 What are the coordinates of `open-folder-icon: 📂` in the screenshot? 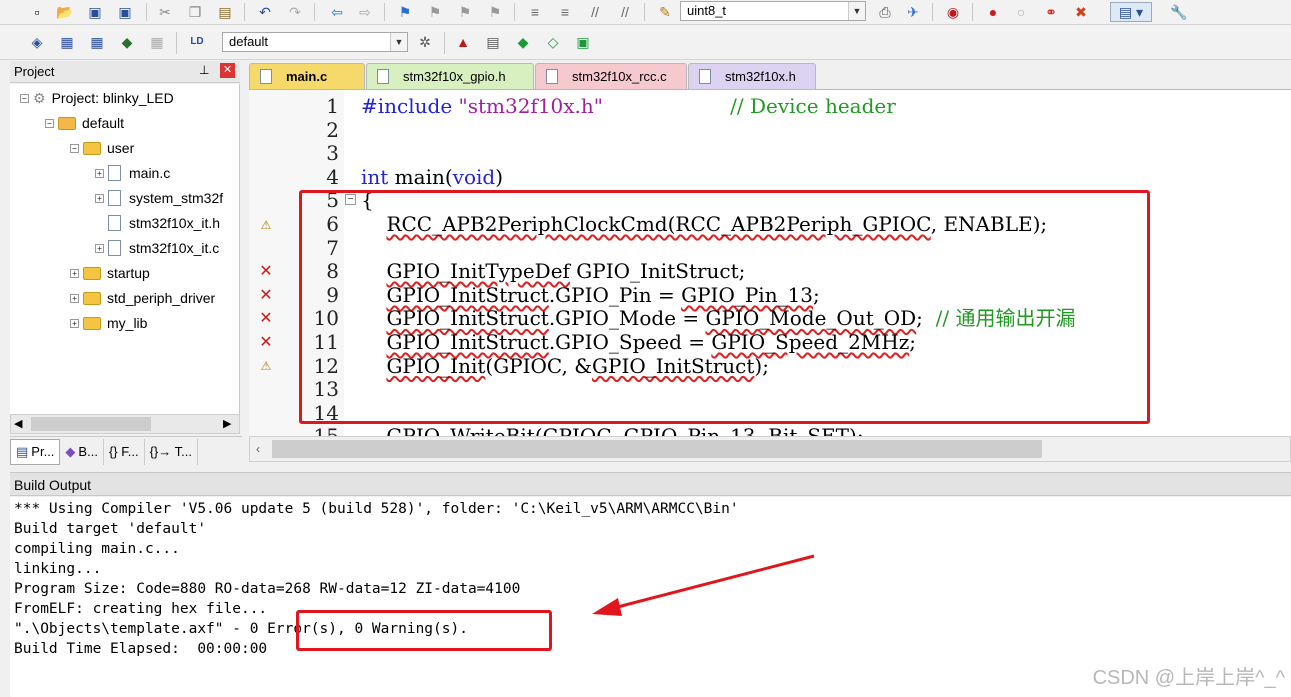 It's located at (65, 12).